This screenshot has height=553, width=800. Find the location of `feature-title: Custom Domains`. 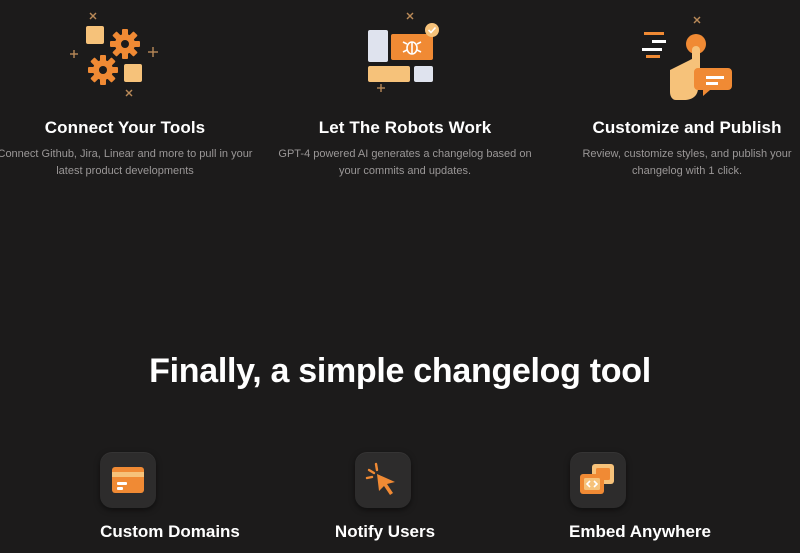

feature-title: Custom Domains is located at coordinates (170, 531).